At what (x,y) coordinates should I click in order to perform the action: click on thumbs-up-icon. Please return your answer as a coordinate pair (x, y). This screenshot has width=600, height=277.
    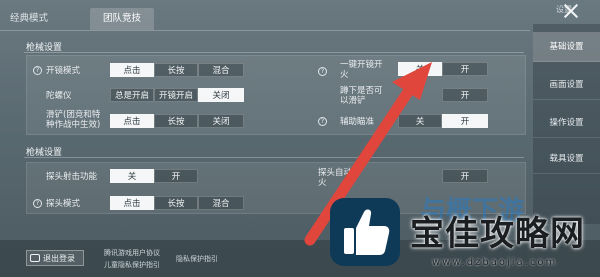
    Looking at the image, I should click on (367, 232).